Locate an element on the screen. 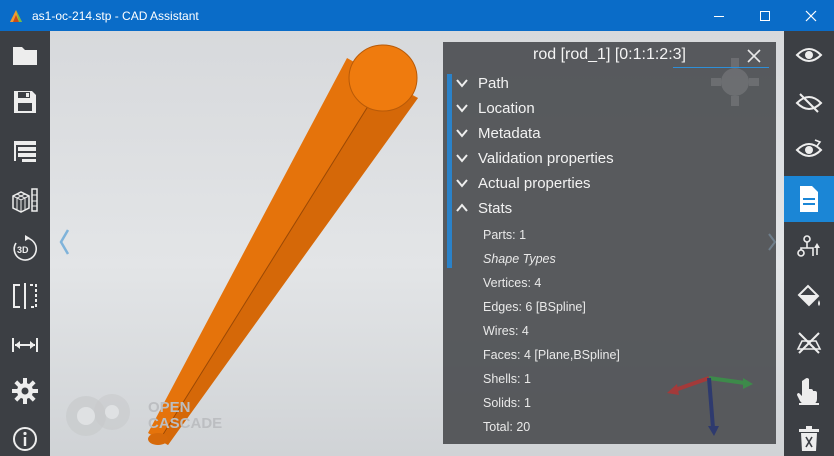 This screenshot has height=456, width=834. chevron-left-icon is located at coordinates (64, 242).